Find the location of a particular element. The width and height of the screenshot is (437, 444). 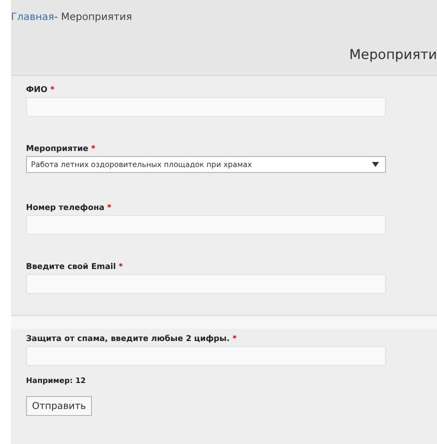

breadcrumb-current: - Мероприятия is located at coordinates (93, 17).